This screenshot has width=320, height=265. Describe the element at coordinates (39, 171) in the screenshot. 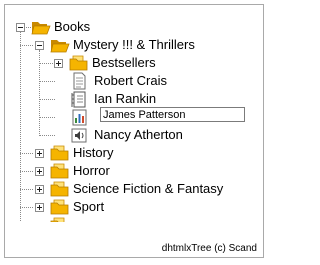

I see `expand-toggle-horror` at that location.